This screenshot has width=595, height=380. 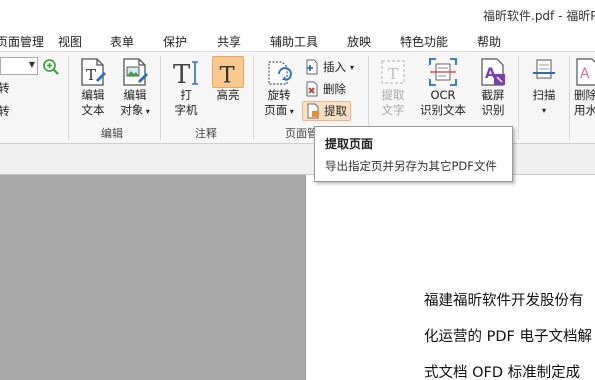 I want to click on menu-form: 表单, so click(x=122, y=41).